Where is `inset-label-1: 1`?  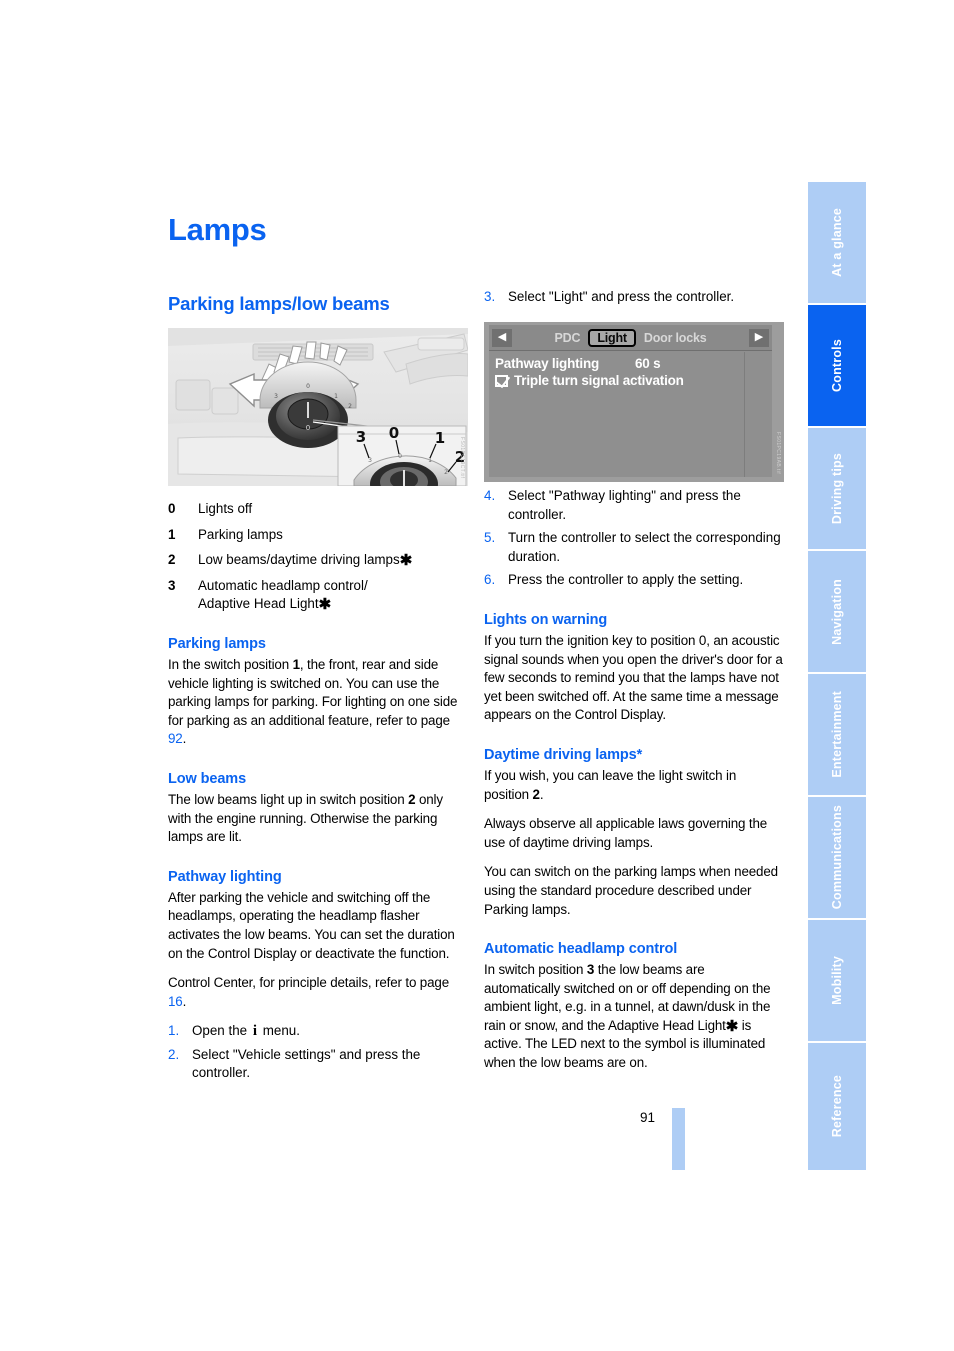
inset-label-1: 1 is located at coordinates (440, 438).